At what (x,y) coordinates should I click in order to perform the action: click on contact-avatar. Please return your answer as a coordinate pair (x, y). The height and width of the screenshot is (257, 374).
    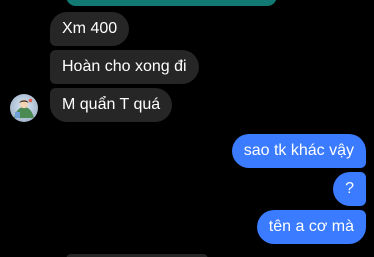
    Looking at the image, I should click on (24, 108).